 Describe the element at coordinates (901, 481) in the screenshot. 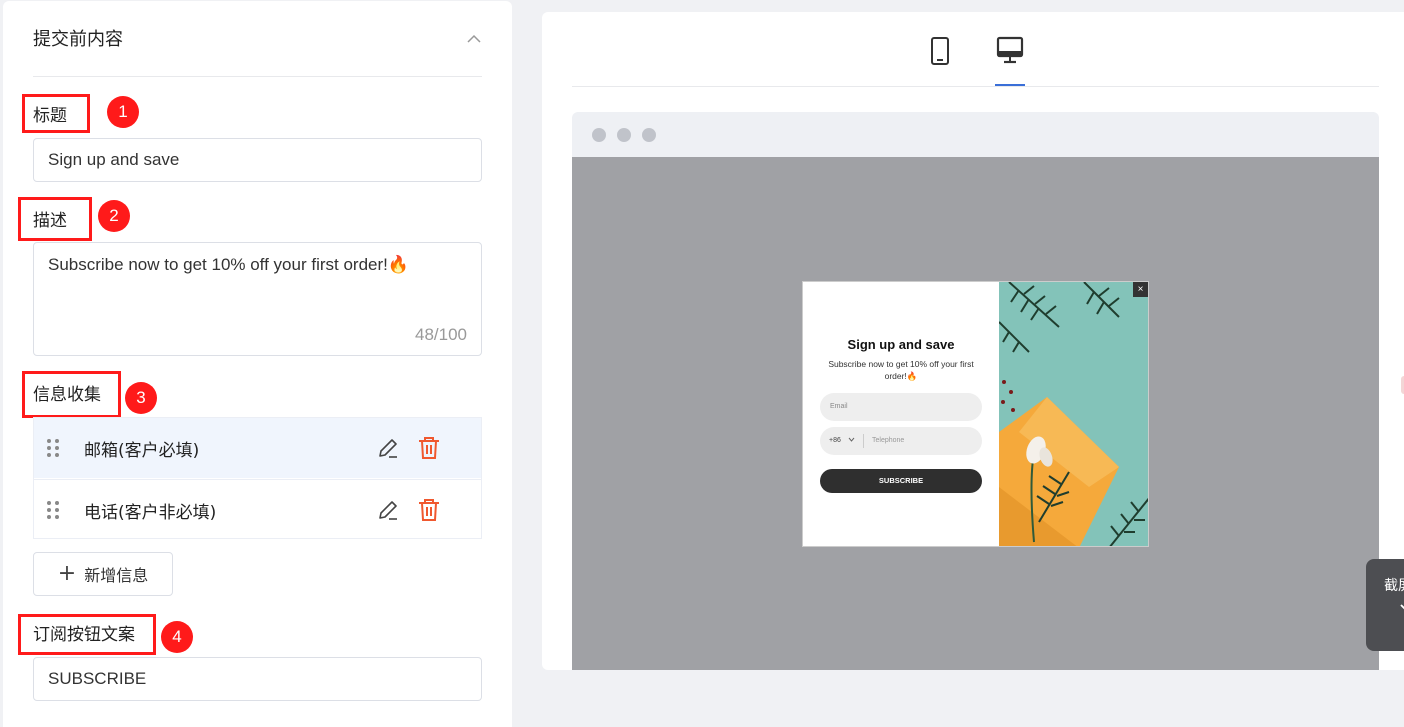

I see `popup-subscribe-button: SUBSCRIBE` at that location.